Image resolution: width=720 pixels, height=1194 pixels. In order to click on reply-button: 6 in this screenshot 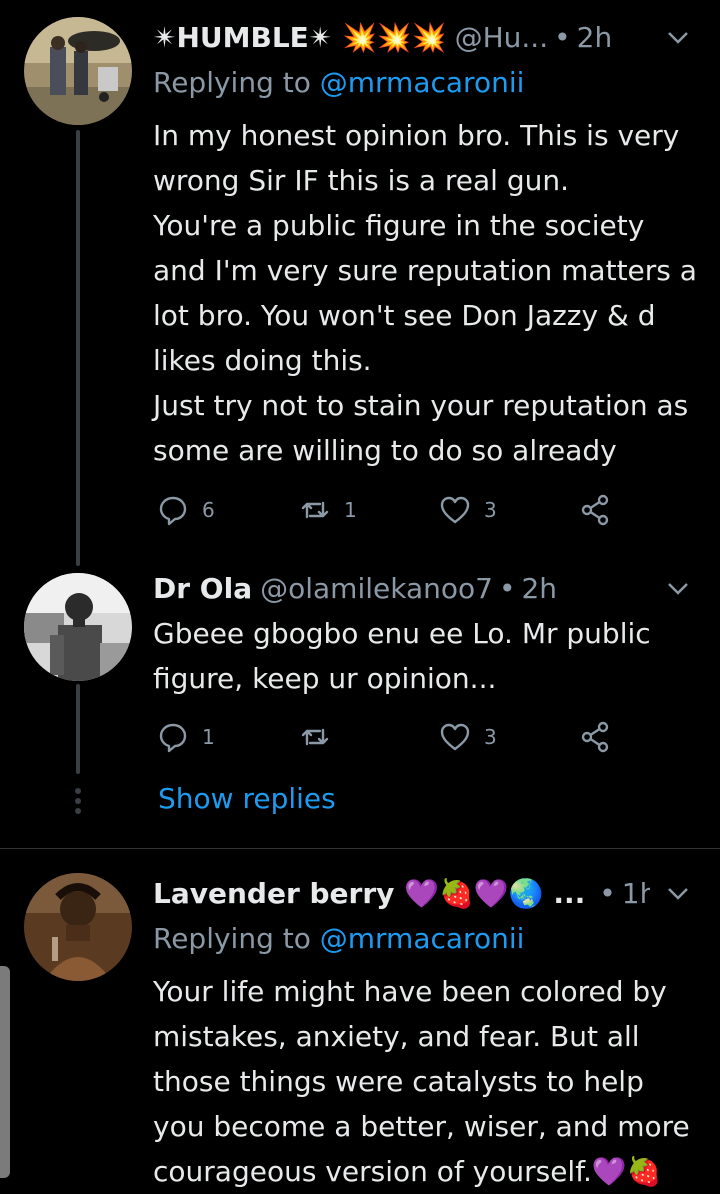, I will do `click(185, 510)`.